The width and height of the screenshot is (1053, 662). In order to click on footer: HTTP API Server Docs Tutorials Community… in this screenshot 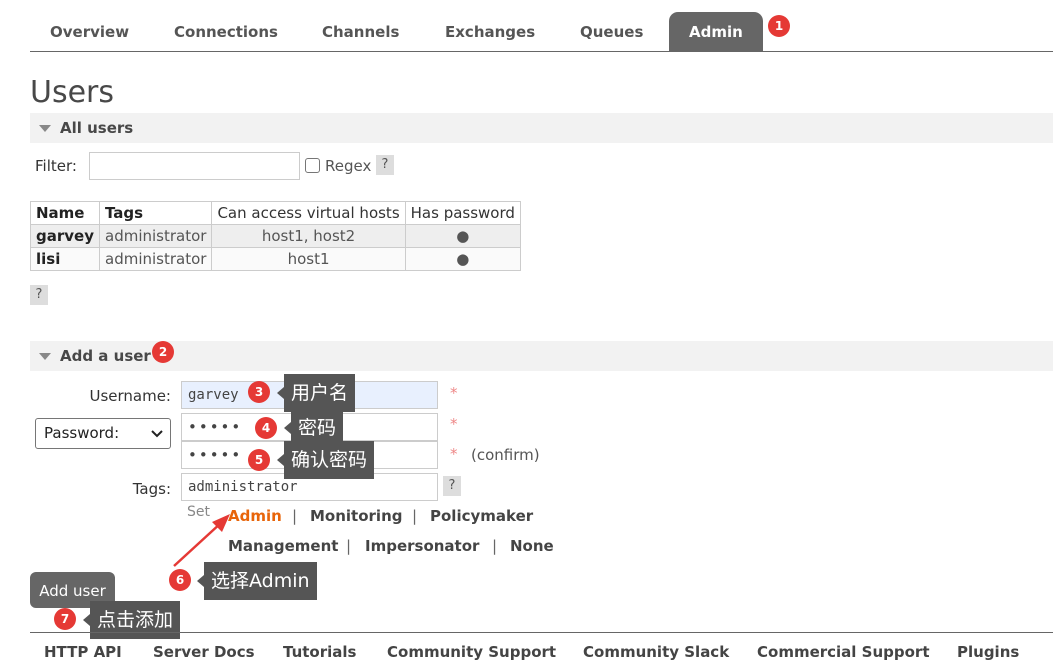, I will do `click(541, 647)`.